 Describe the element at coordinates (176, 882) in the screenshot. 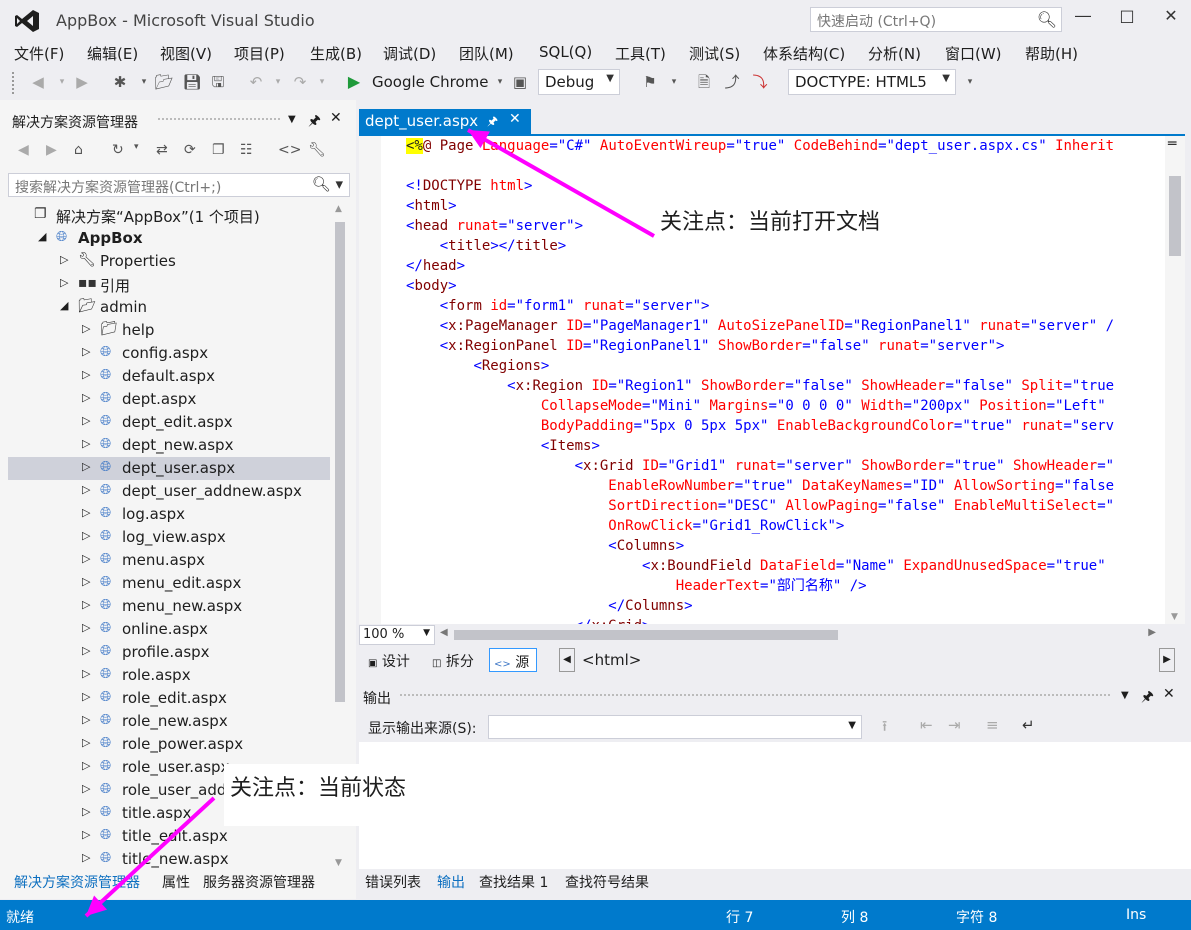

I see `tab-properties: 属性` at that location.